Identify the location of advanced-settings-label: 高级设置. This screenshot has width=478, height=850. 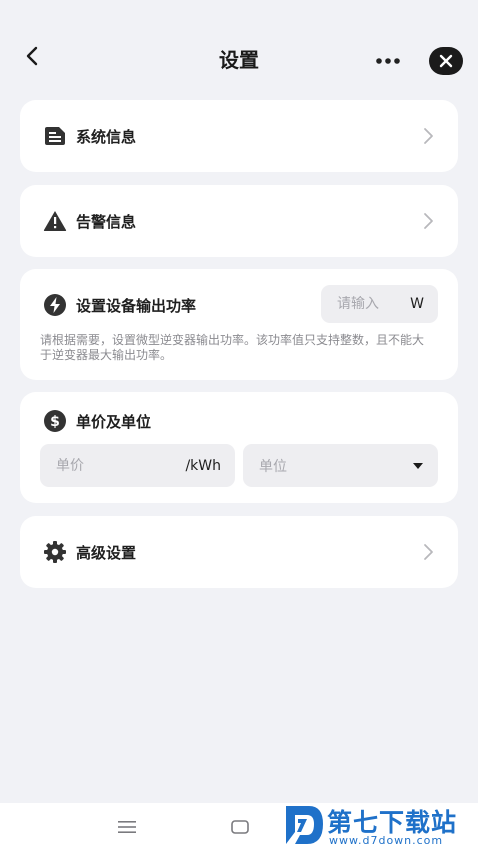
(106, 552).